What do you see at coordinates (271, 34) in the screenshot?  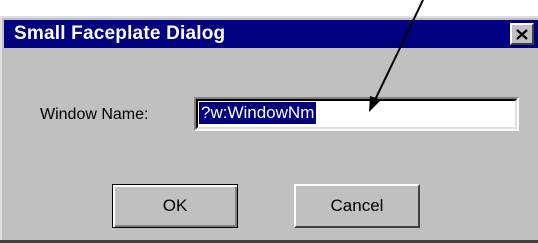 I see `title-bar: Small Faceplate Dialog` at bounding box center [271, 34].